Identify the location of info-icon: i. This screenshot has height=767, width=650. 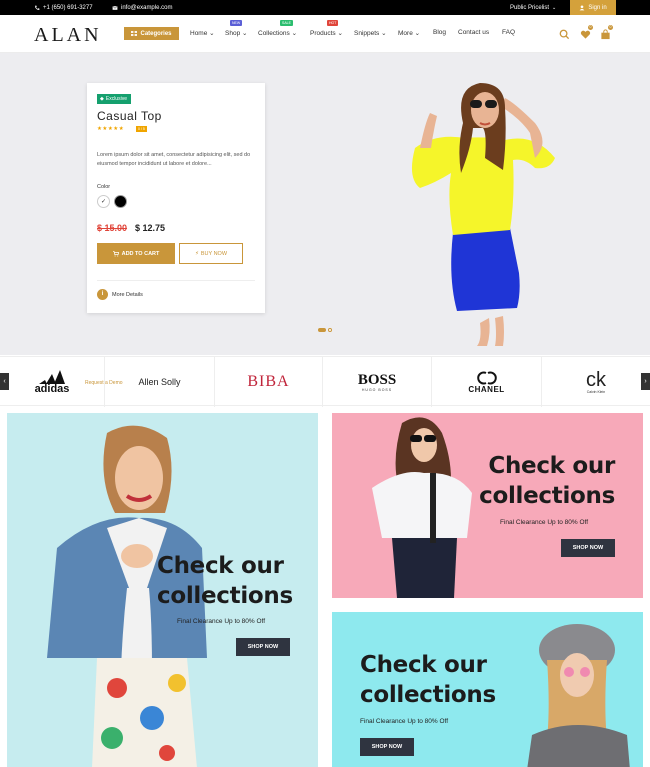
(102, 294).